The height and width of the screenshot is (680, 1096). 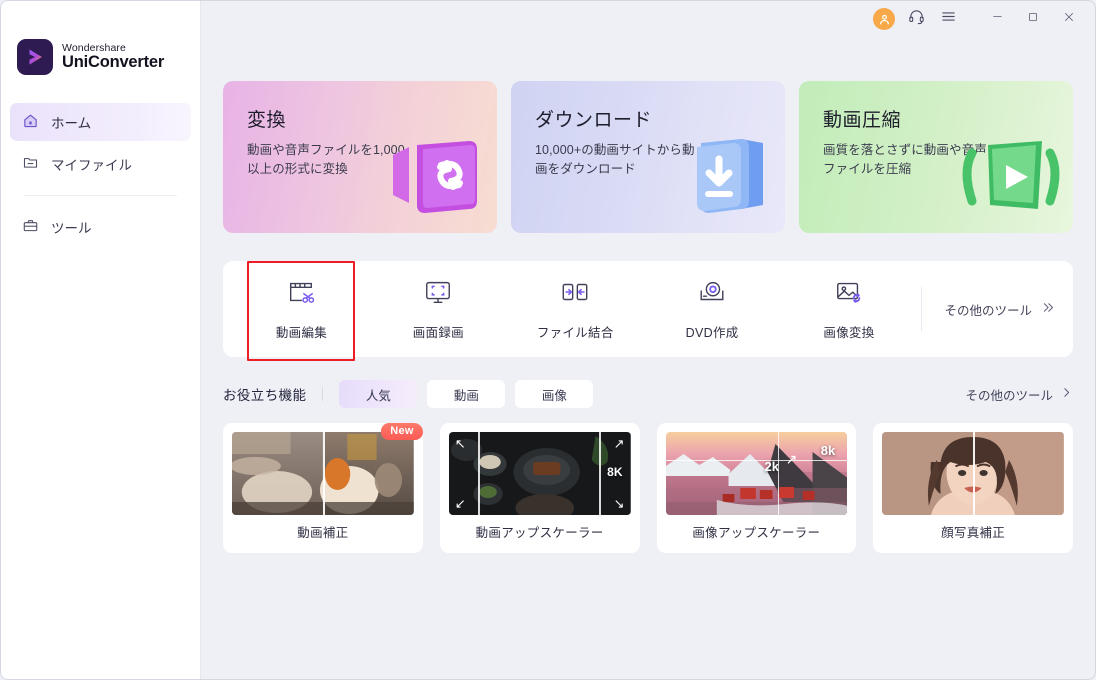 I want to click on new-badge: New, so click(x=402, y=431).